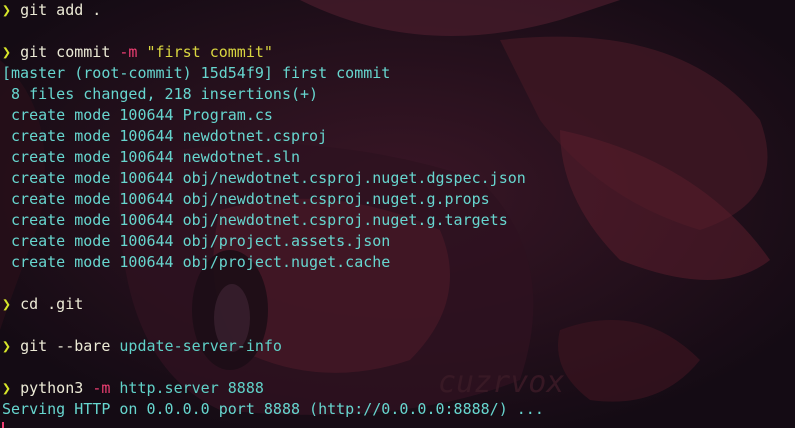  I want to click on command-line-git-bare: ❯ git --bare update-server-info, so click(397, 346).